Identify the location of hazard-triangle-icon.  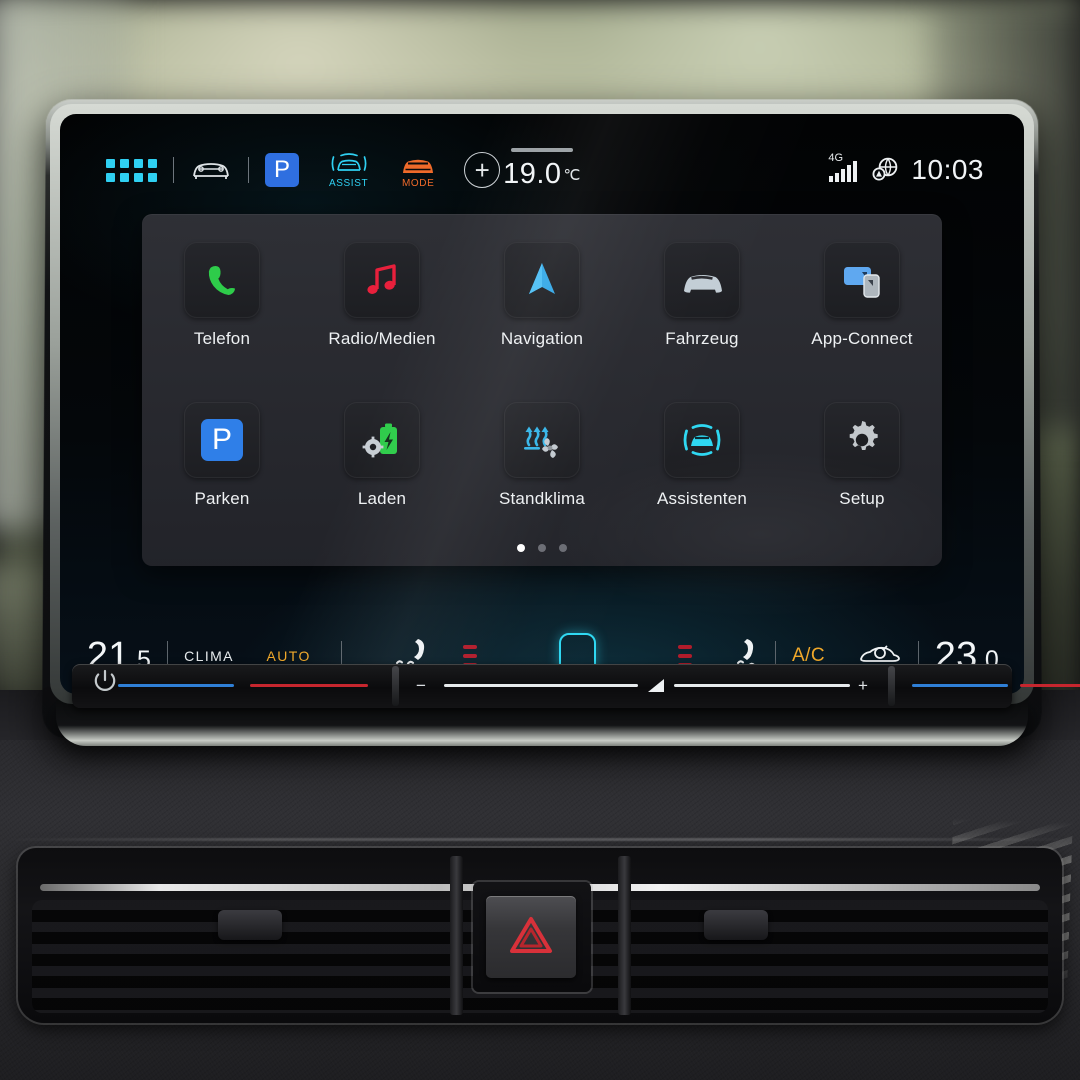
(531, 937).